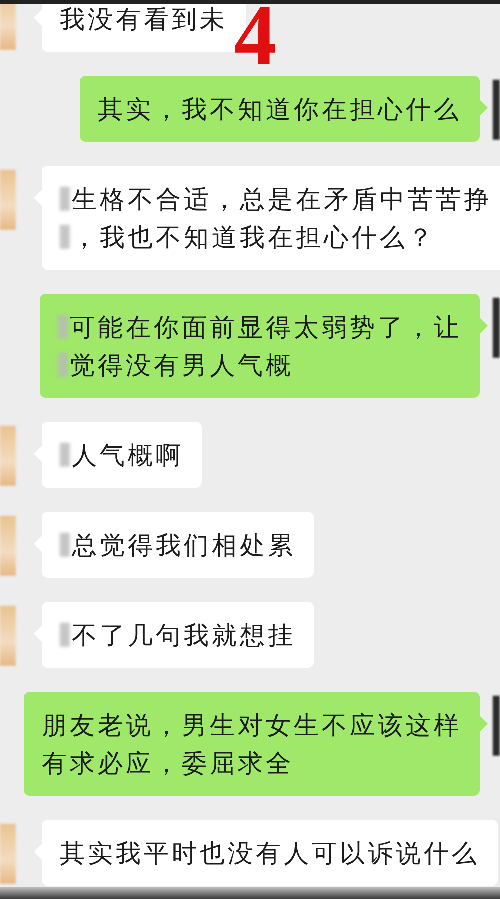  Describe the element at coordinates (128, 456) in the screenshot. I see `message-text: 人气概啊` at that location.